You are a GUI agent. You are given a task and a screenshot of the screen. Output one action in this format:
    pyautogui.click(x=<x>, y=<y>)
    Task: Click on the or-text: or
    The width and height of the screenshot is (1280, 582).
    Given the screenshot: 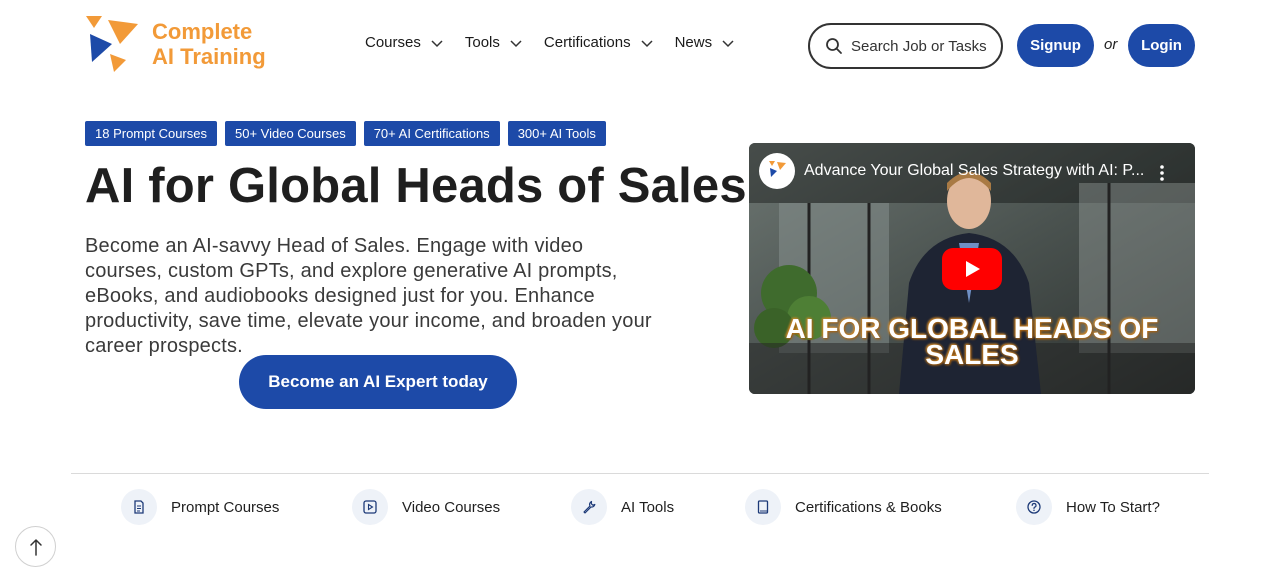 What is the action you would take?
    pyautogui.click(x=1111, y=44)
    